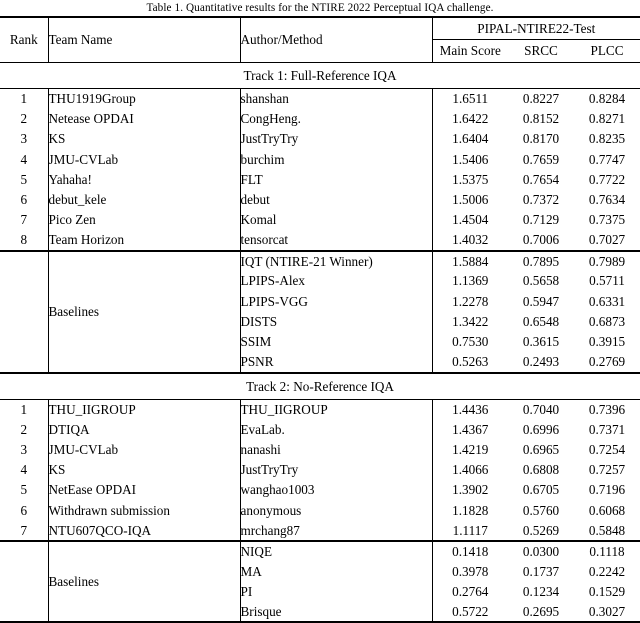 The image size is (640, 623). Describe the element at coordinates (24, 409) in the screenshot. I see `row-rank: 1` at that location.